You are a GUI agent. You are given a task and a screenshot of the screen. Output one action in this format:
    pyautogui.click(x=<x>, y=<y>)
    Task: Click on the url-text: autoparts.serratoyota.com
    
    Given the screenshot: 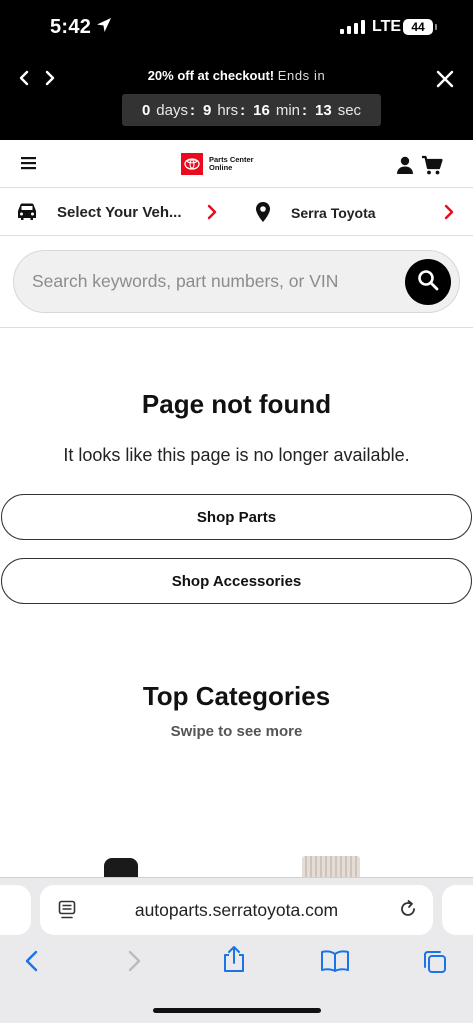 What is the action you would take?
    pyautogui.click(x=236, y=910)
    